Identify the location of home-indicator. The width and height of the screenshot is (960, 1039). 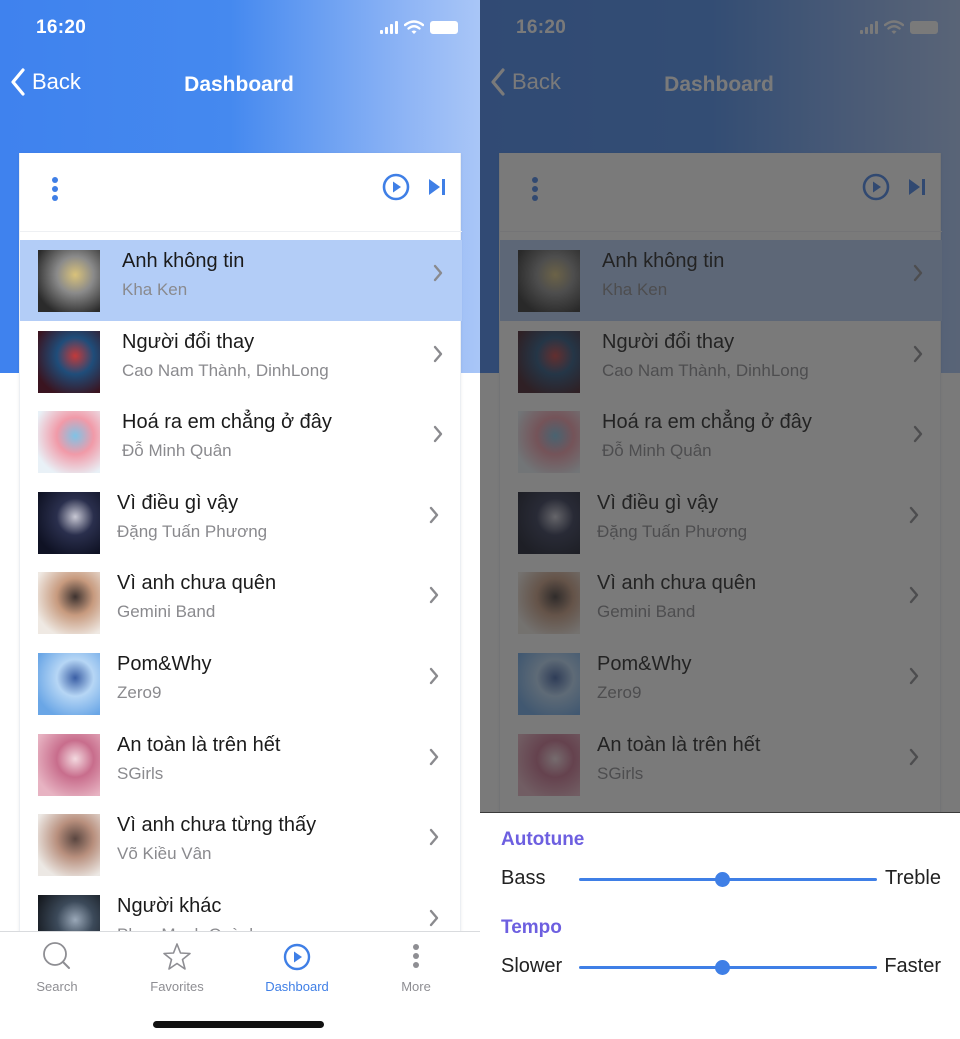
(238, 1024).